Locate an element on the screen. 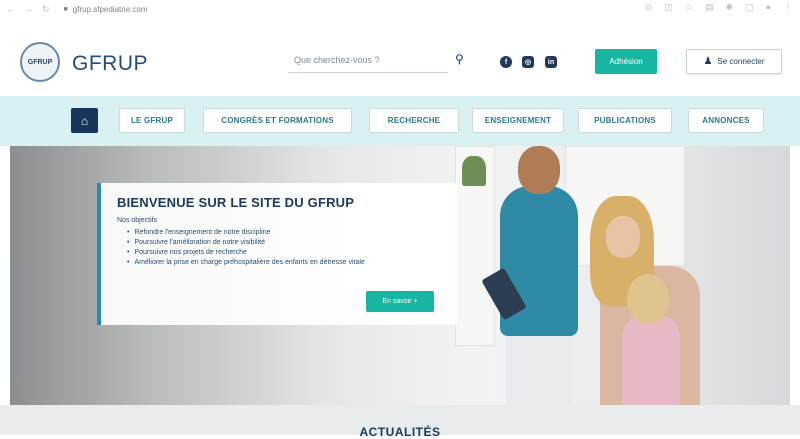  child-figure is located at coordinates (651, 360).